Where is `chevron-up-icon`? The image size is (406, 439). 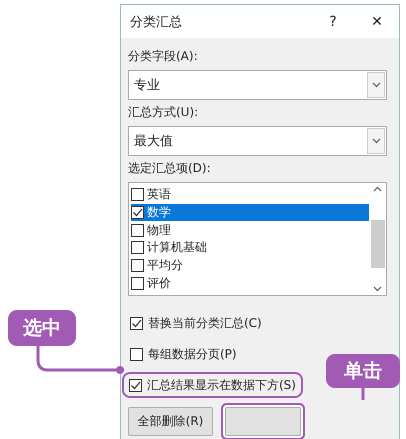 chevron-up-icon is located at coordinates (377, 189).